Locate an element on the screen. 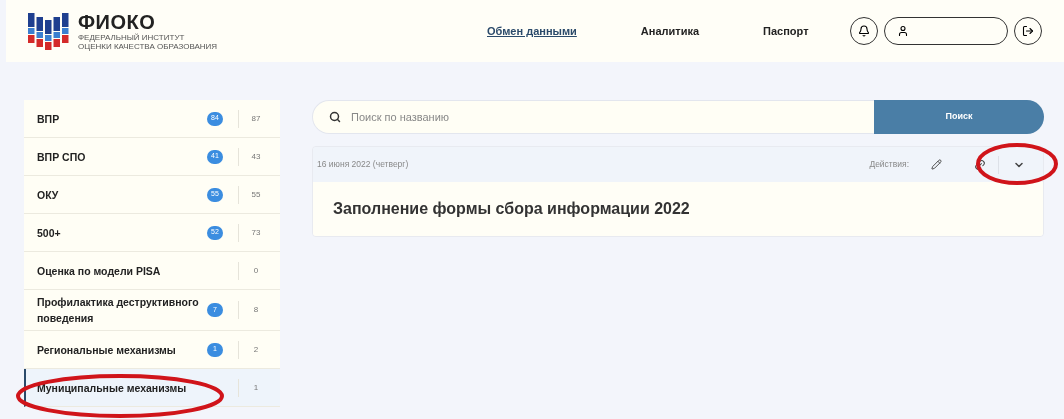 The height and width of the screenshot is (419, 1064). search-field: Поиск по названию is located at coordinates (593, 117).